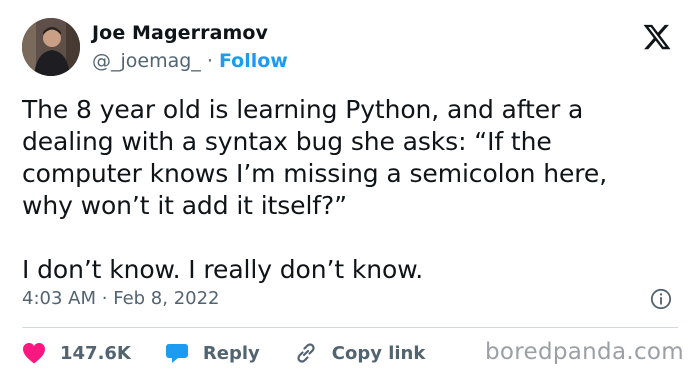 The image size is (700, 380). What do you see at coordinates (657, 37) in the screenshot?
I see `x-logo-icon` at bounding box center [657, 37].